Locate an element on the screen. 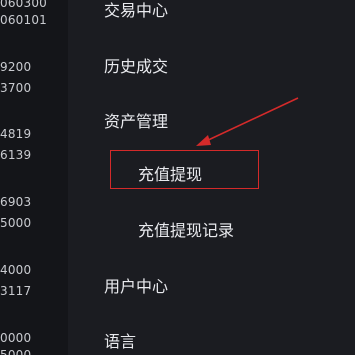  submenu-item-deposit-withdraw: 充值提现 is located at coordinates (170, 173).